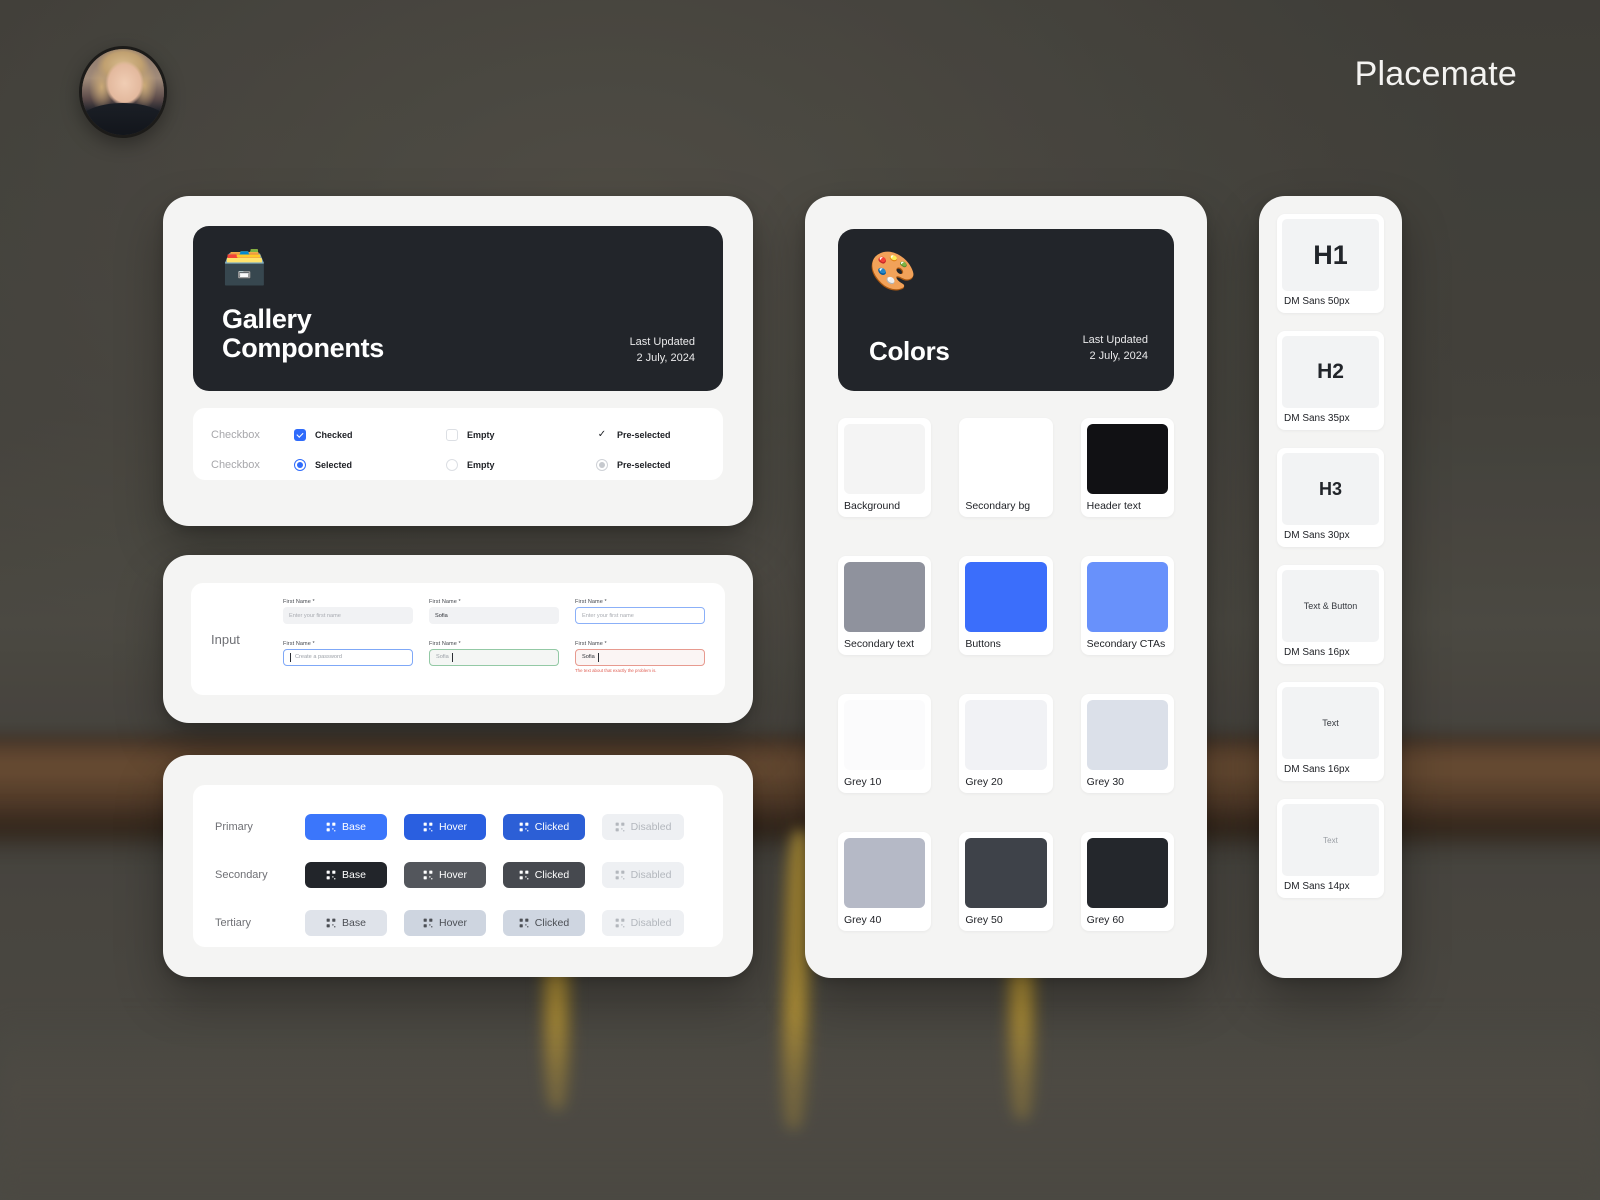 Image resolution: width=1600 pixels, height=1200 pixels. I want to click on color-swatch: Secondary bg, so click(1006, 467).